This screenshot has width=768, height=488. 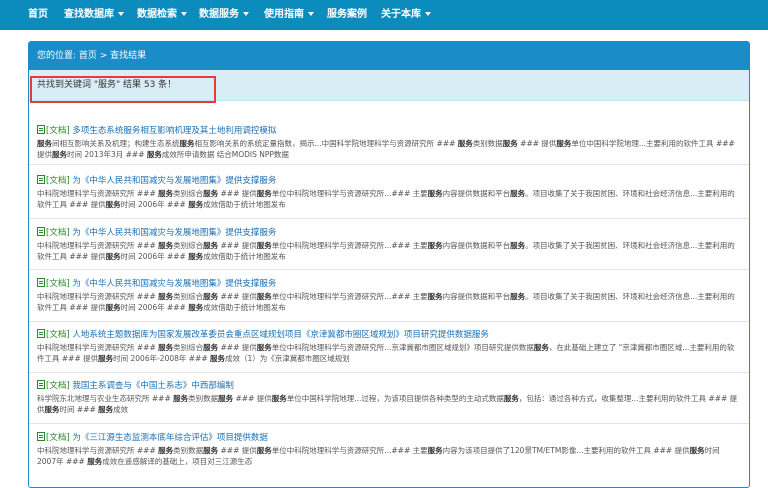 I want to click on result-title-link: 我国主系调查与《中国土系志》中西部编制, so click(x=153, y=386).